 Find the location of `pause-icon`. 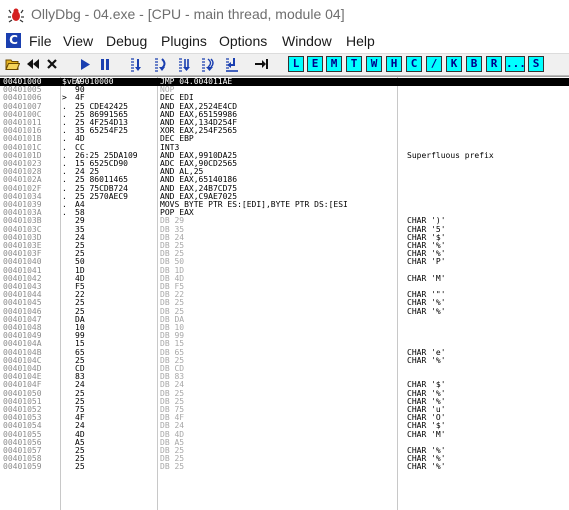

pause-icon is located at coordinates (104, 64).